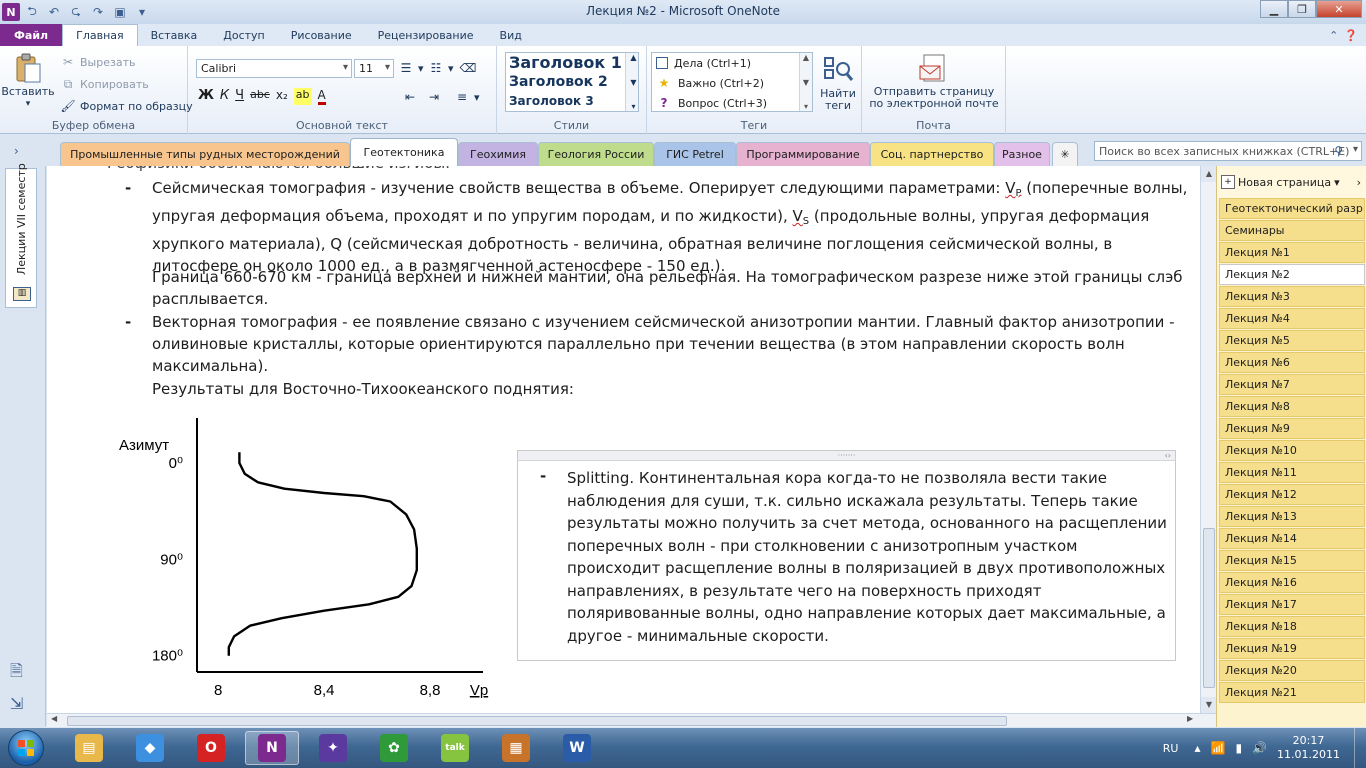  Describe the element at coordinates (1292, 340) in the screenshot. I see `page-item: Лекция №5` at that location.